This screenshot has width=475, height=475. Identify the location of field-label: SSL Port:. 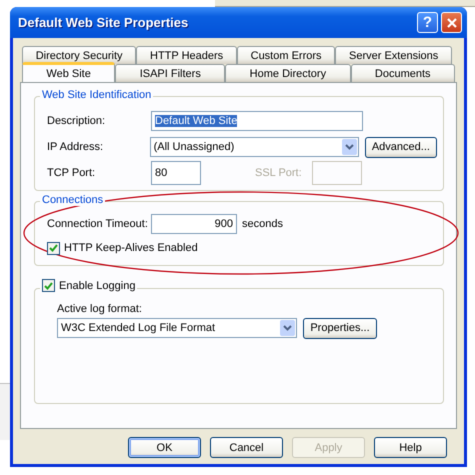
(279, 173).